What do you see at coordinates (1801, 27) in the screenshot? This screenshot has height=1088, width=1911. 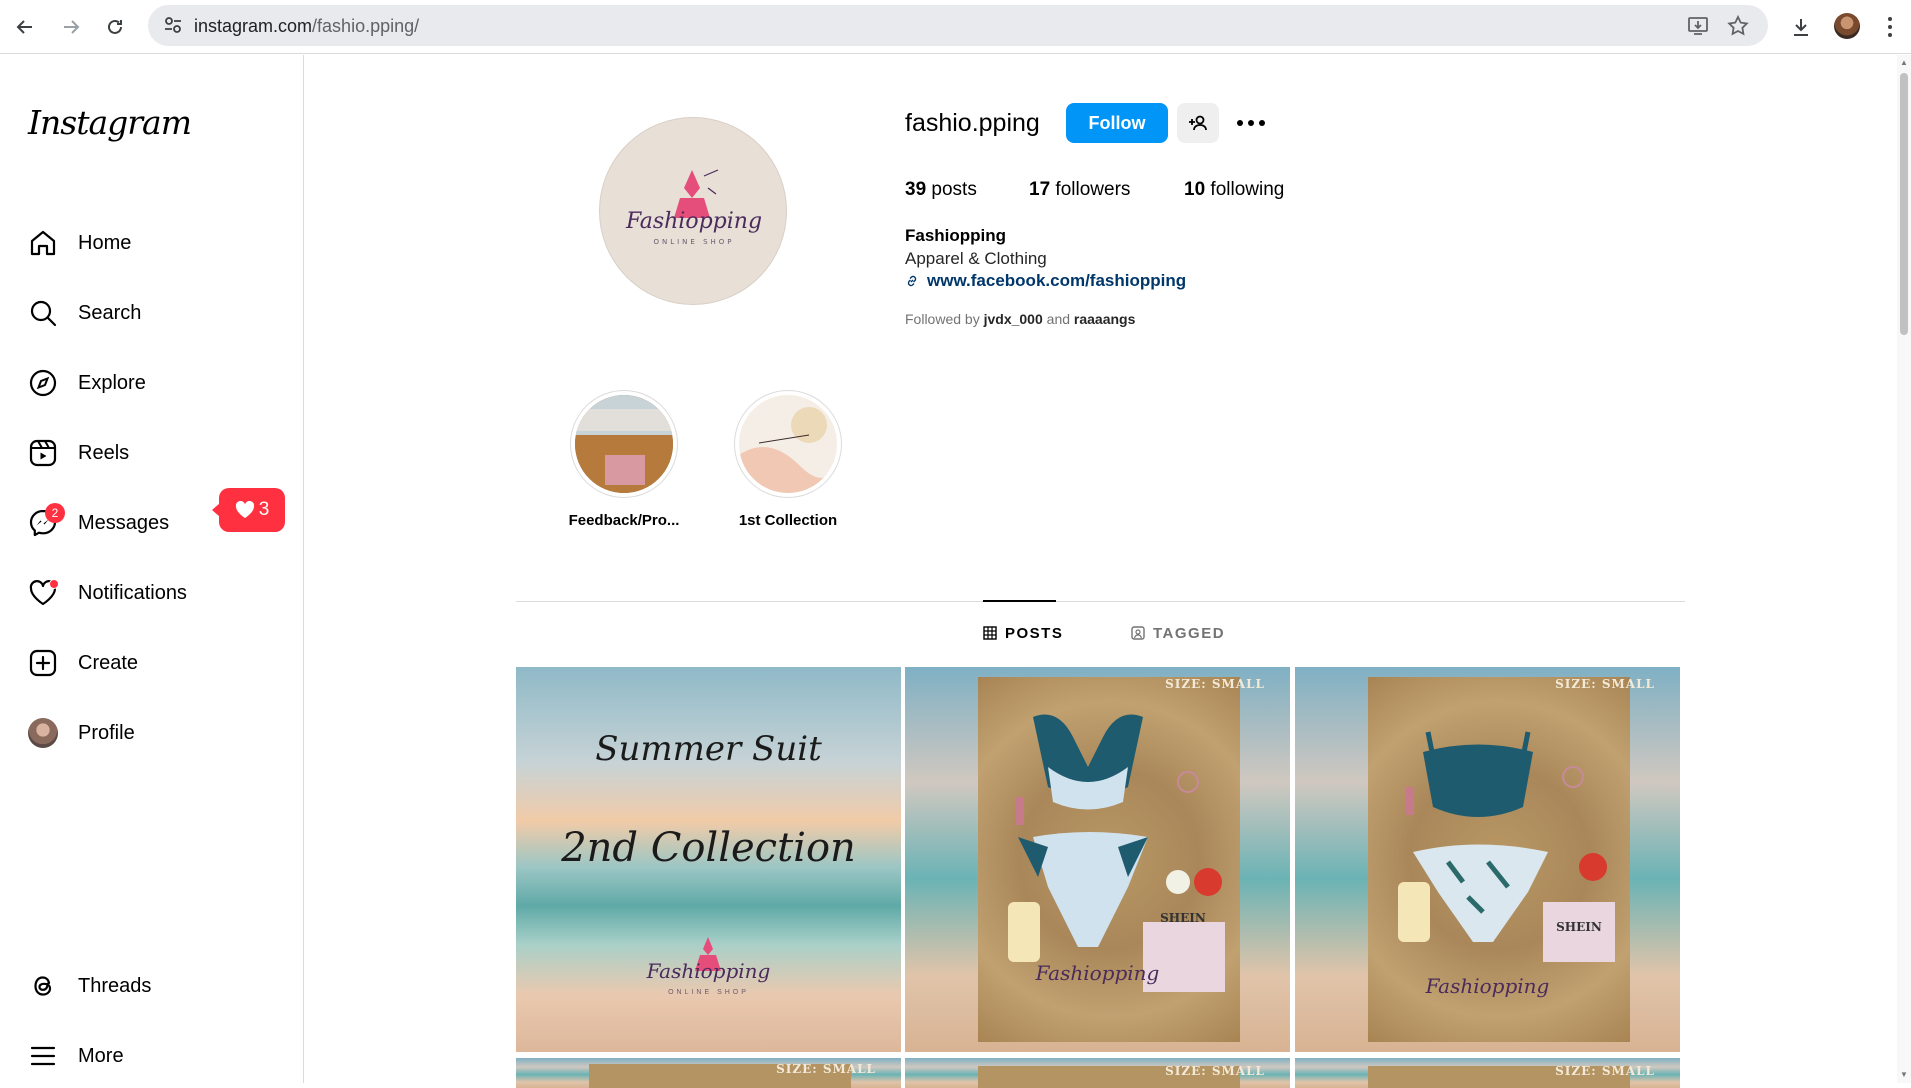 I see `download-icon` at bounding box center [1801, 27].